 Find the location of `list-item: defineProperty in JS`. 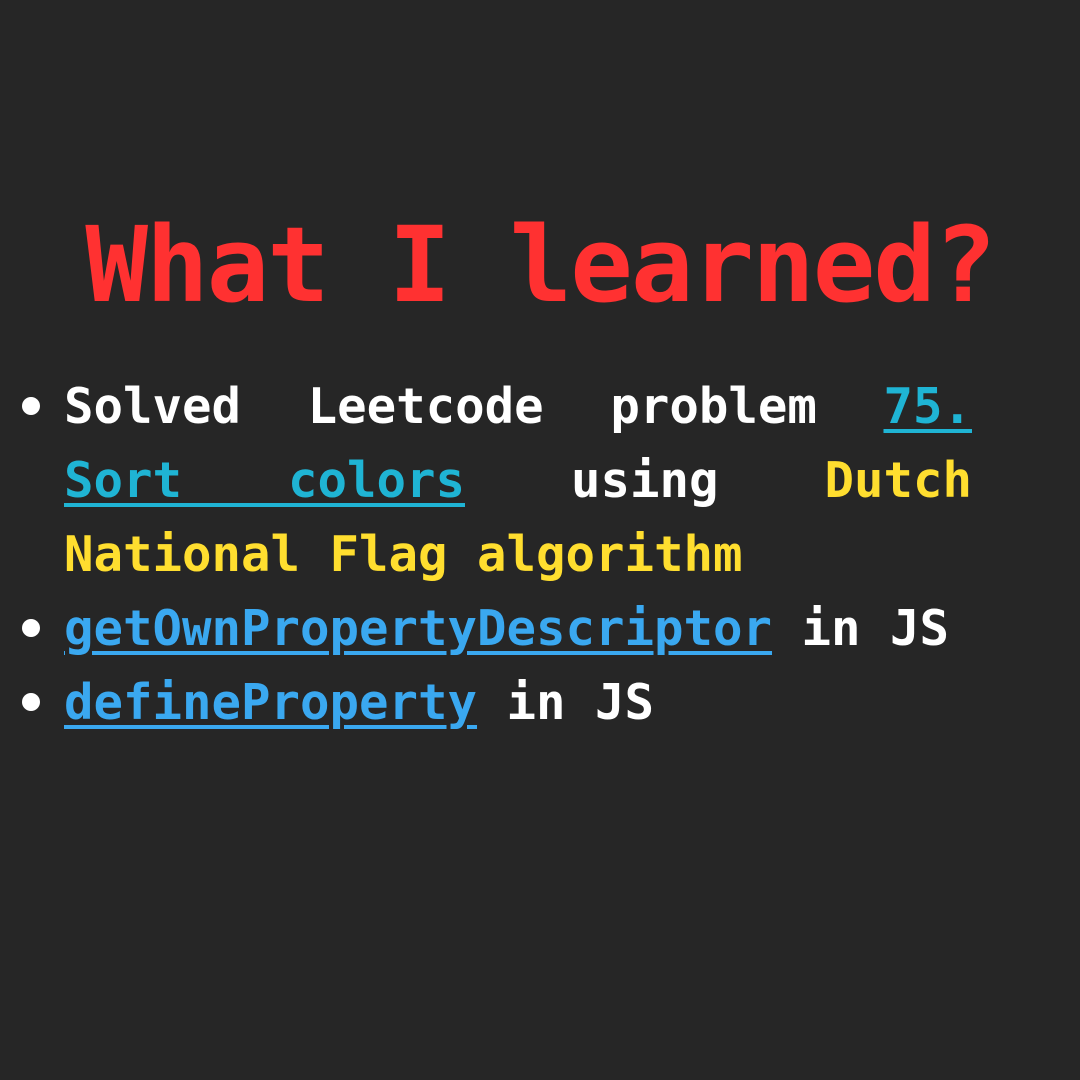

list-item: defineProperty in JS is located at coordinates (497, 703).